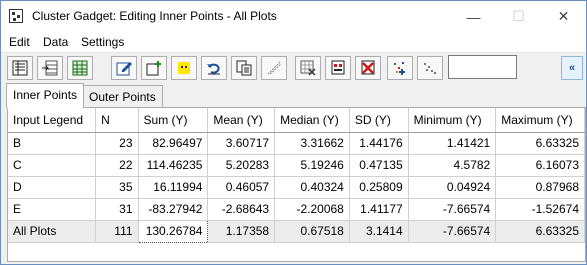 The image size is (587, 265). I want to click on maximize-button: ☐, so click(518, 16).